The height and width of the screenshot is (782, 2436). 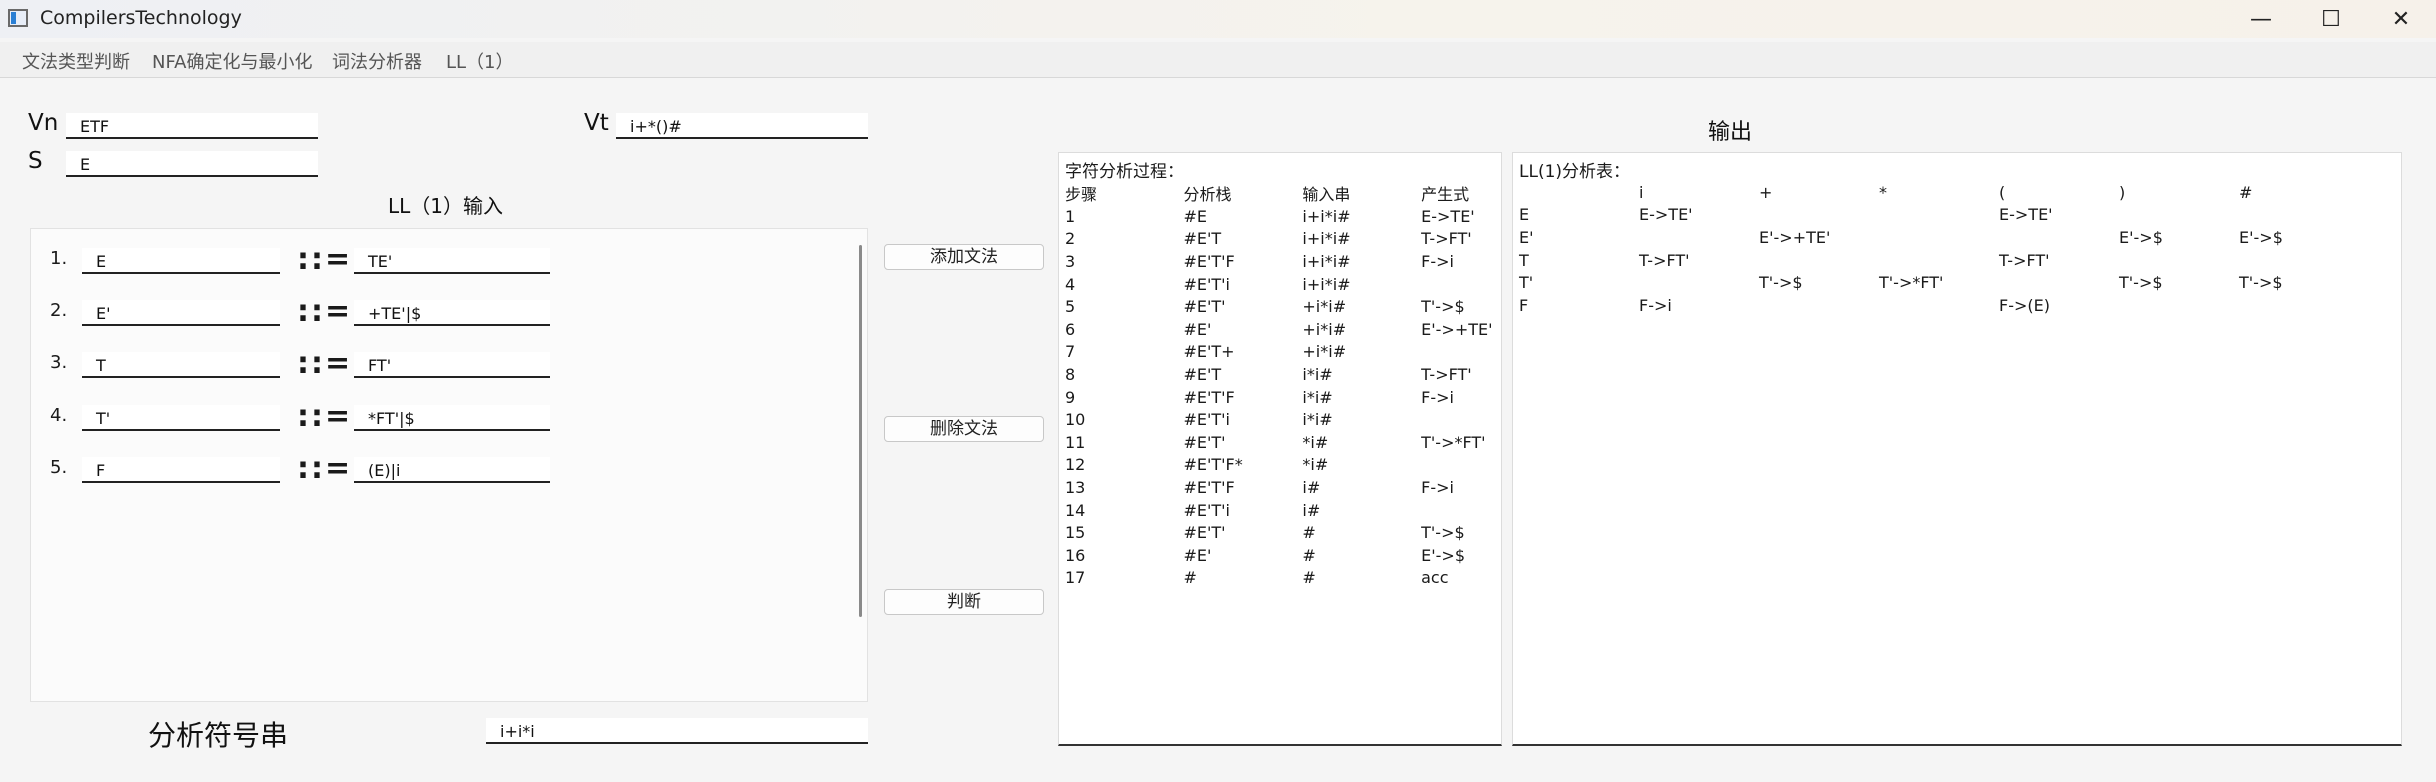 I want to click on process-row: 14 #E'T'i i#, so click(x=1283, y=510).